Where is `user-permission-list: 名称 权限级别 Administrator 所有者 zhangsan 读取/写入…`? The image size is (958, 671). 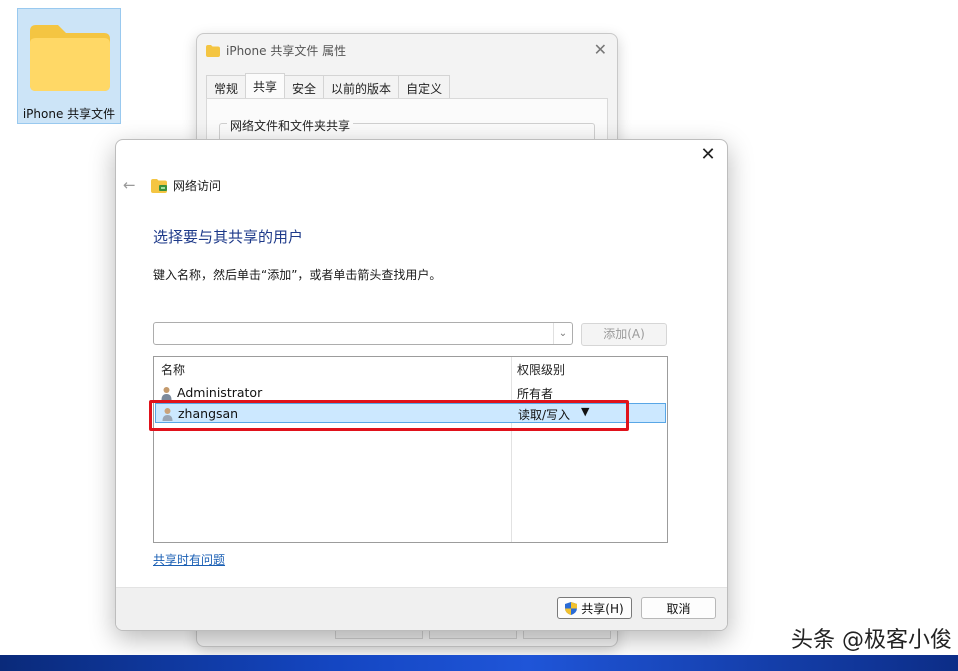
user-permission-list: 名称 权限级别 Administrator 所有者 zhangsan 读取/写入… is located at coordinates (410, 449).